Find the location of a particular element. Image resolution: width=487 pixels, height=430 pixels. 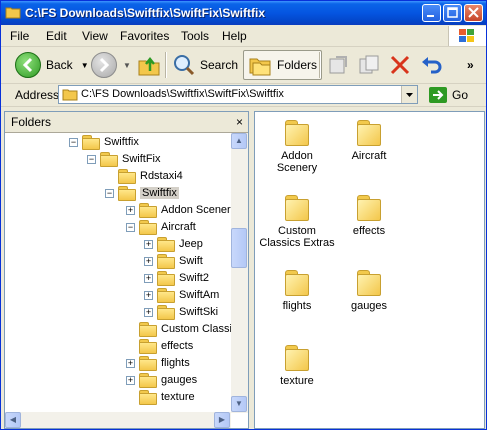

tree-horizontal-scrollbar: ◀ ▶ is located at coordinates (118, 420).